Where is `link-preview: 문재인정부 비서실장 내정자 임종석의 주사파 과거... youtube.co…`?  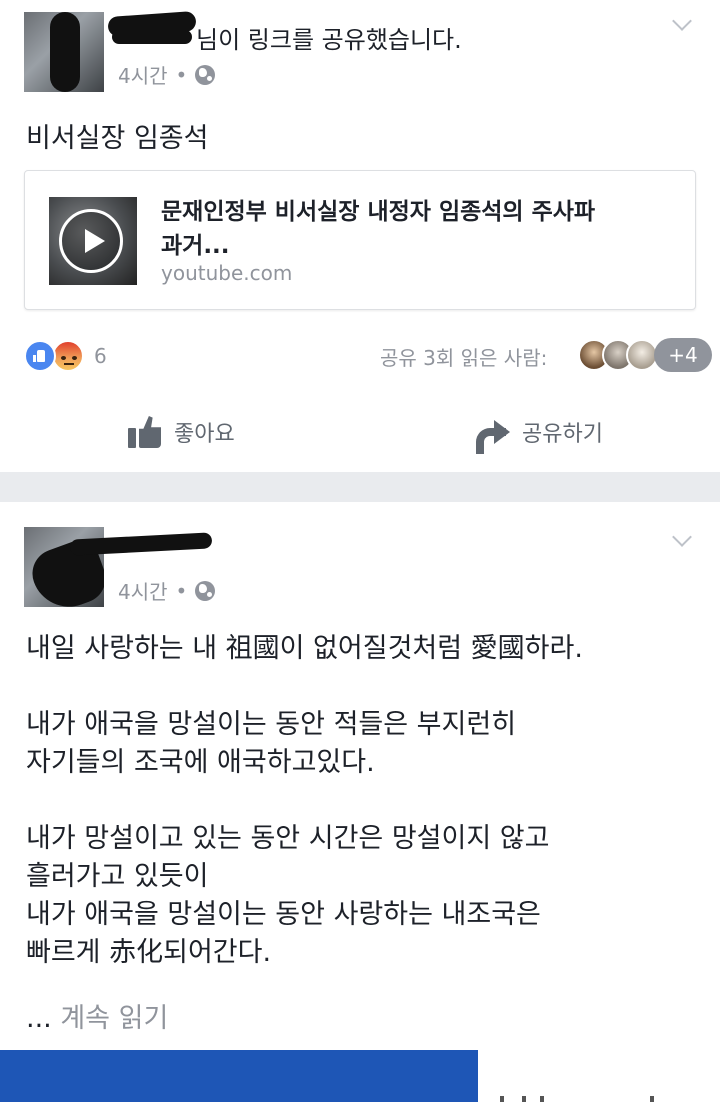 link-preview: 문재인정부 비서실장 내정자 임종석의 주사파 과거... youtube.co… is located at coordinates (360, 240).